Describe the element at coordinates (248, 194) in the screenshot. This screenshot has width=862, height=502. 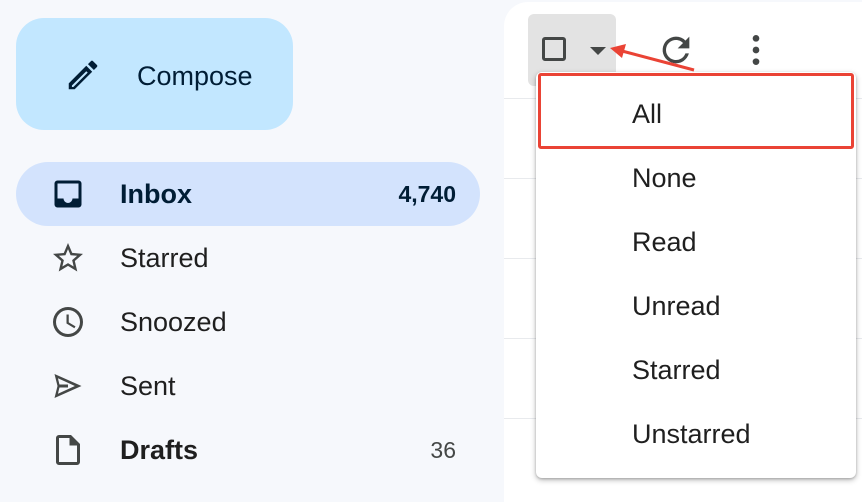
I see `sidebar-item-inbox: Inbox 4,740` at that location.